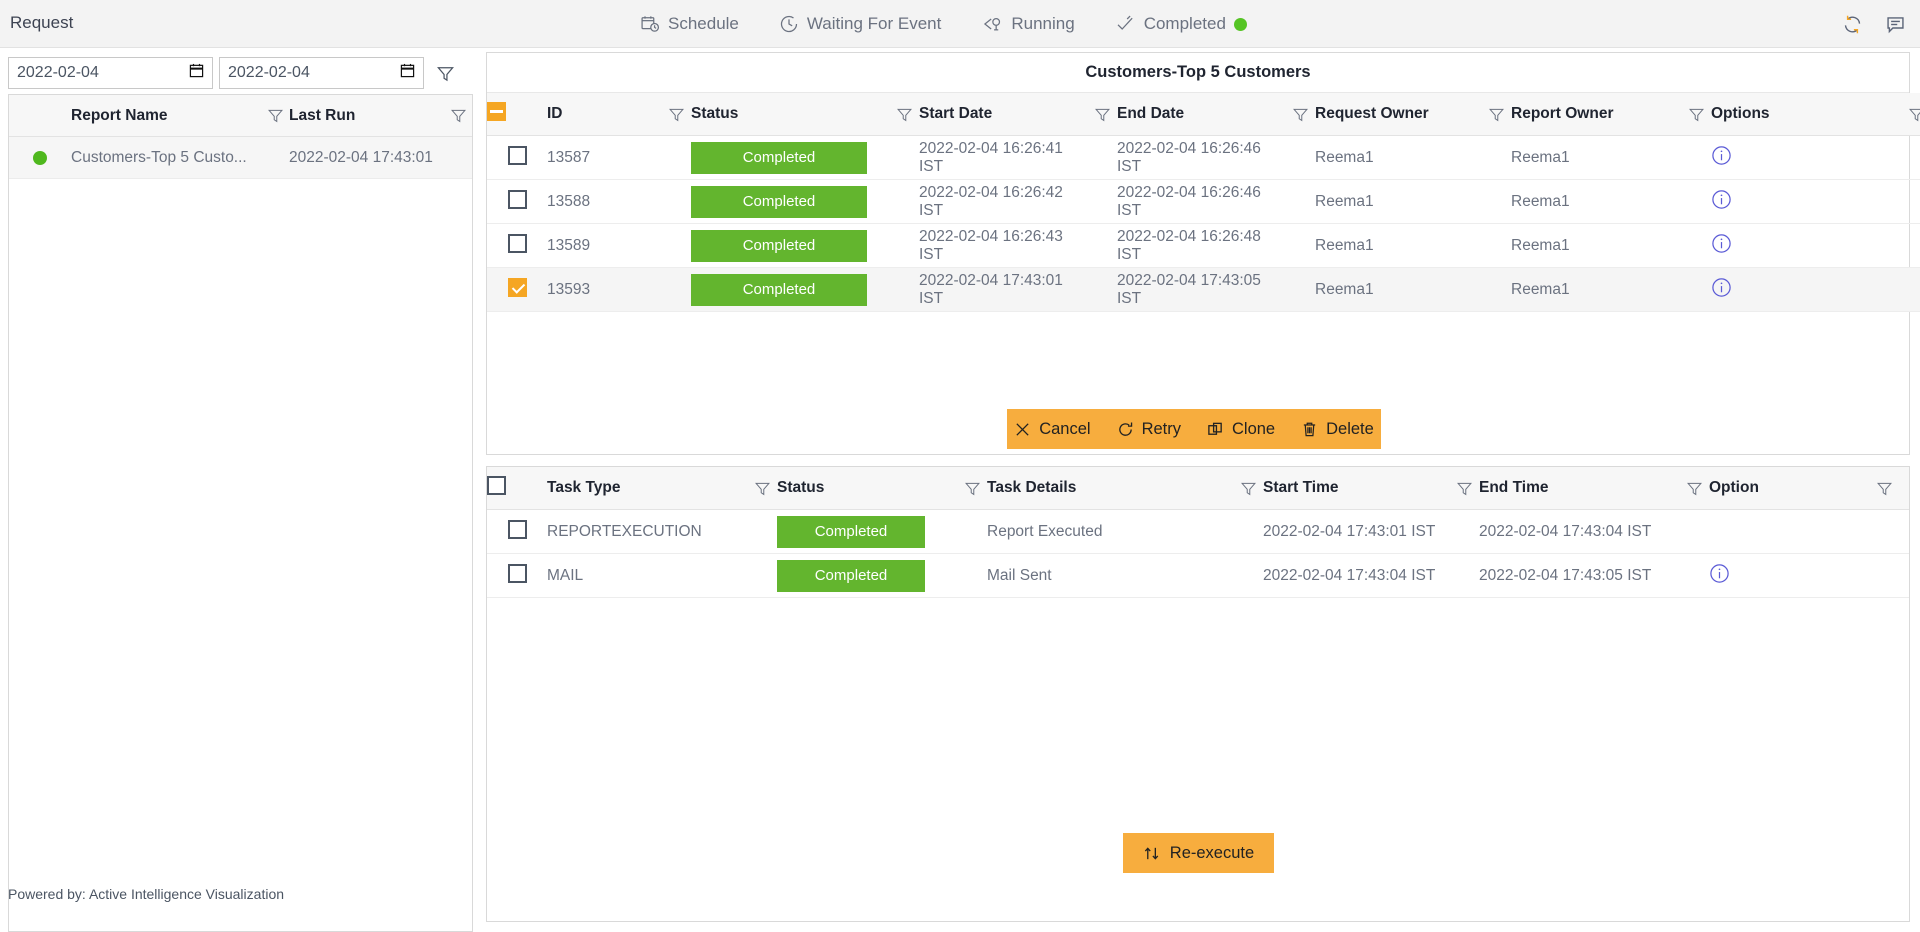  Describe the element at coordinates (321, 73) in the screenshot. I see `to-date-field: 2022-02-04` at that location.